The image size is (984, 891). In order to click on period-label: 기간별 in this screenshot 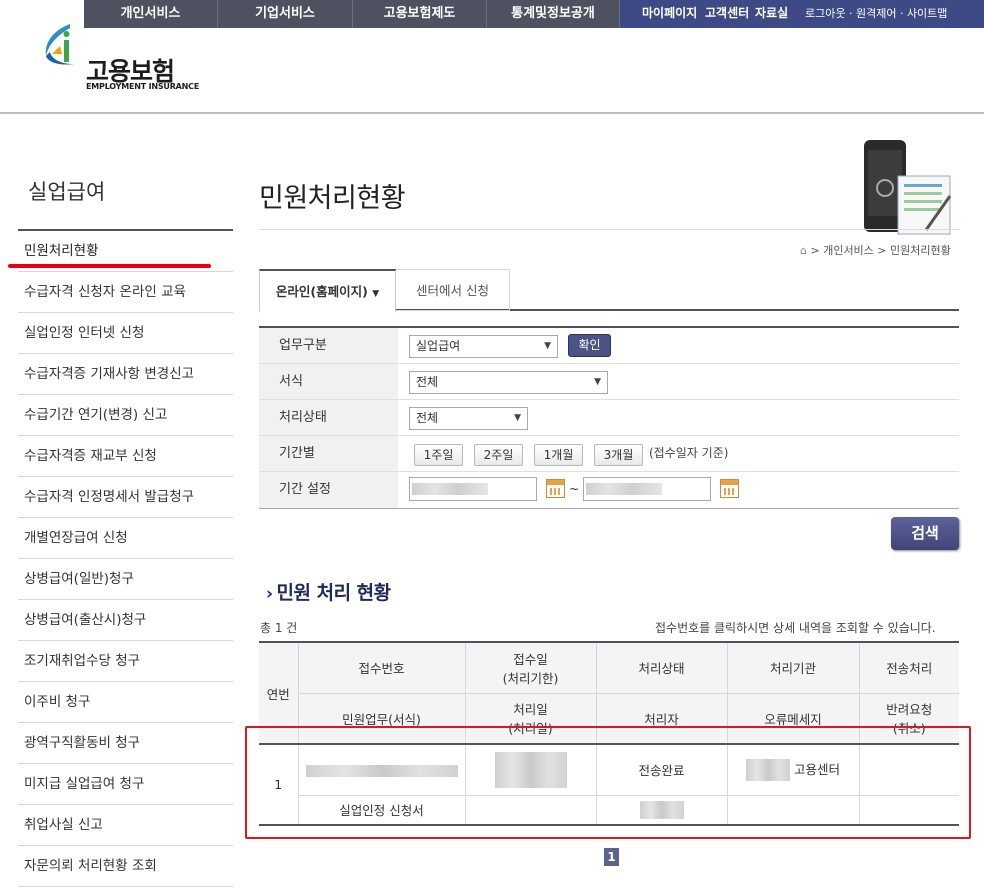, I will do `click(328, 453)`.